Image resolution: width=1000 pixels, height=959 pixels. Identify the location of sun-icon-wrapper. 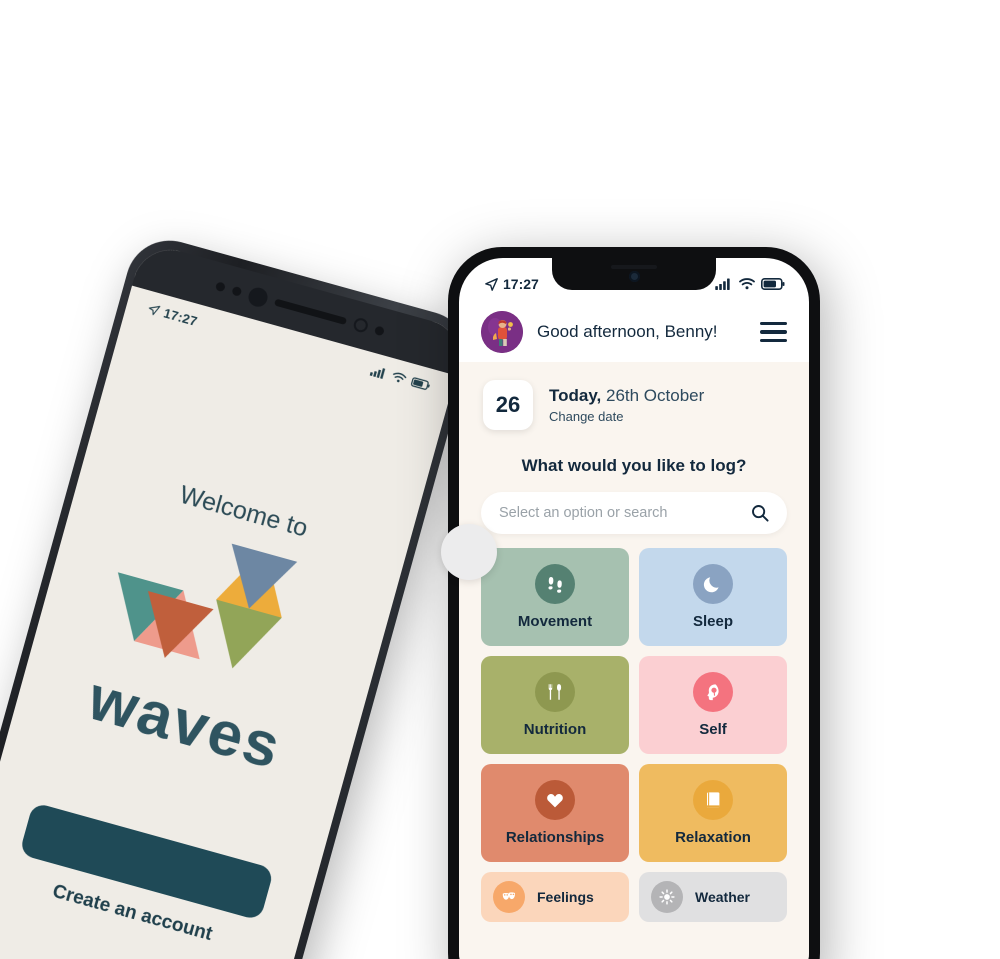
(667, 897).